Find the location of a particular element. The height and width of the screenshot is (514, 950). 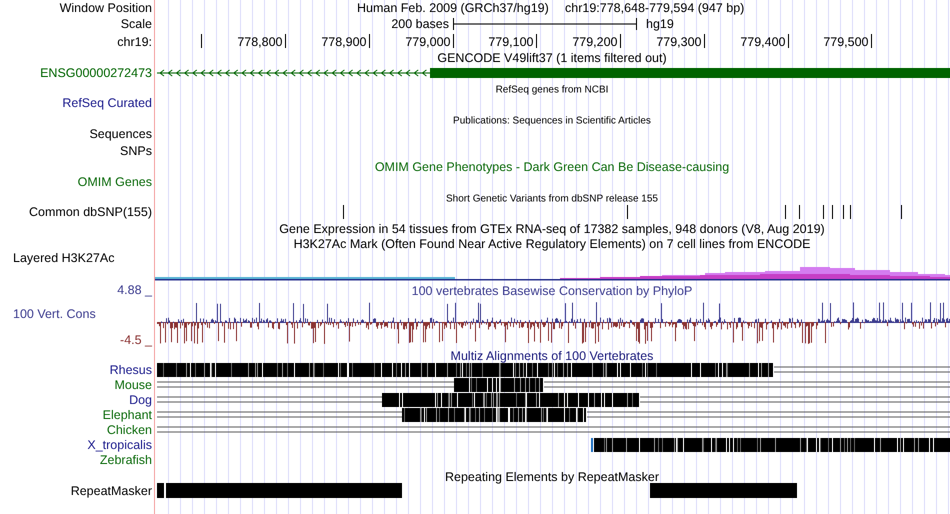

track-title: Gene Expression in 54 tissues from GTEx RNA-seq of 17382 samples, 948 donors (V8, Aug 2019) is located at coordinates (552, 229).